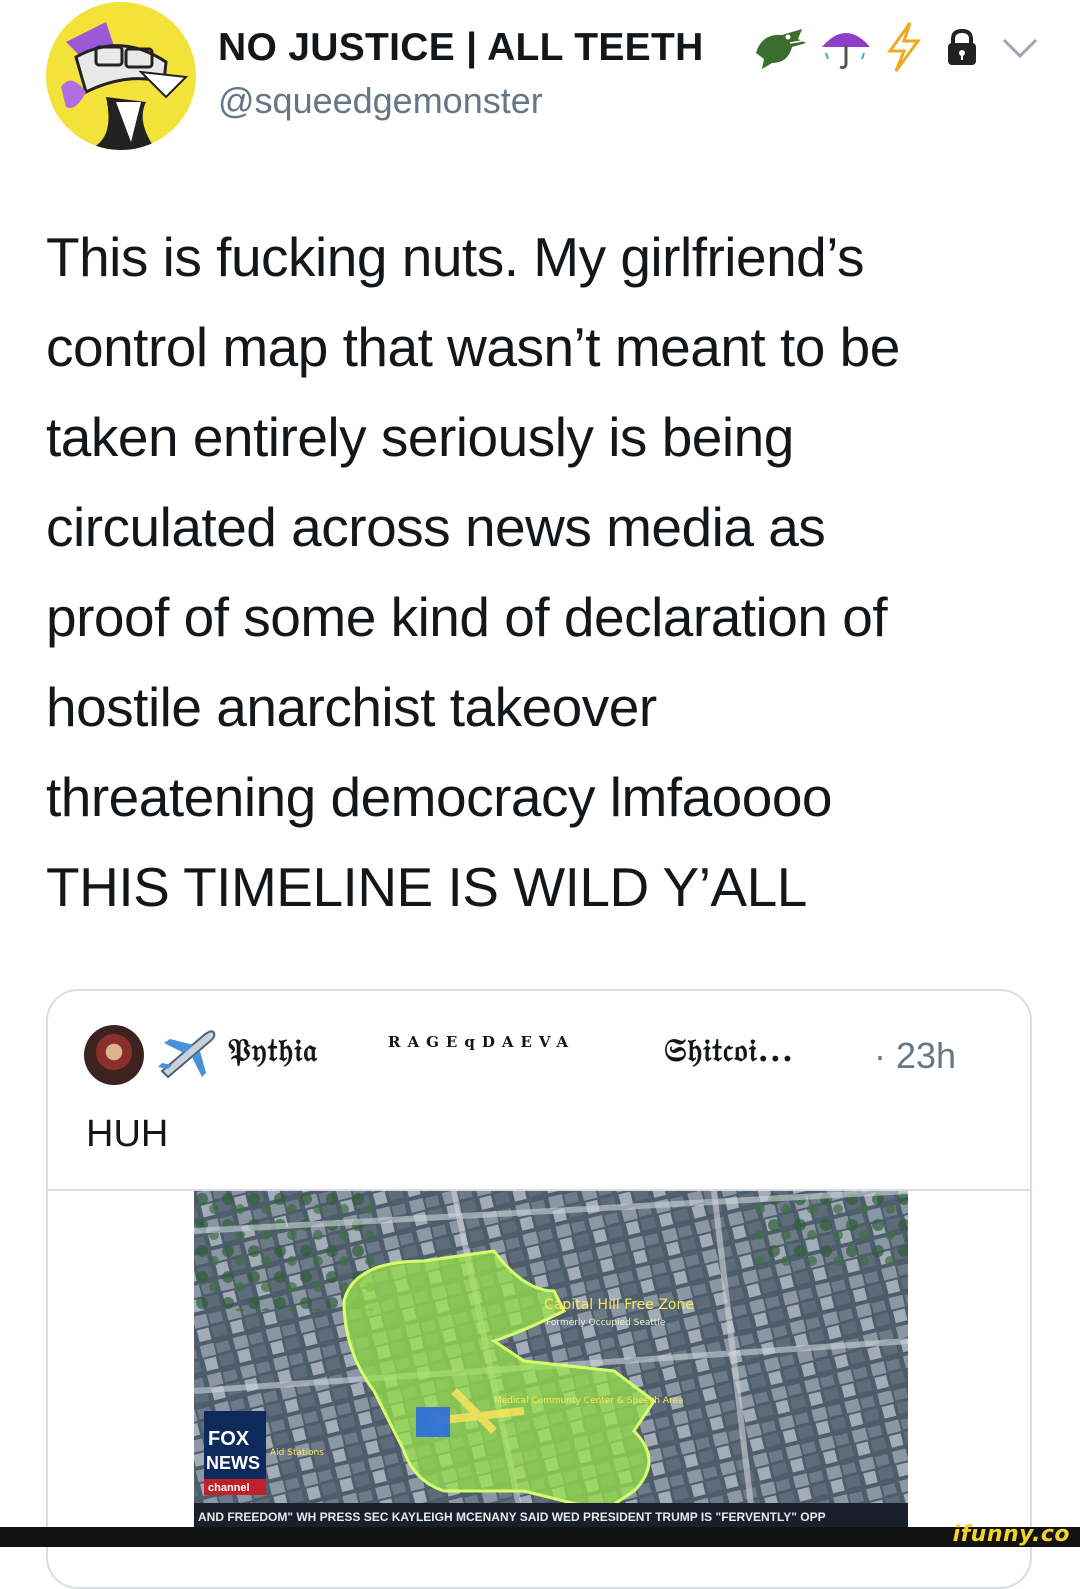 The height and width of the screenshot is (1589, 1080). What do you see at coordinates (187, 1055) in the screenshot?
I see `airplane-icon` at bounding box center [187, 1055].